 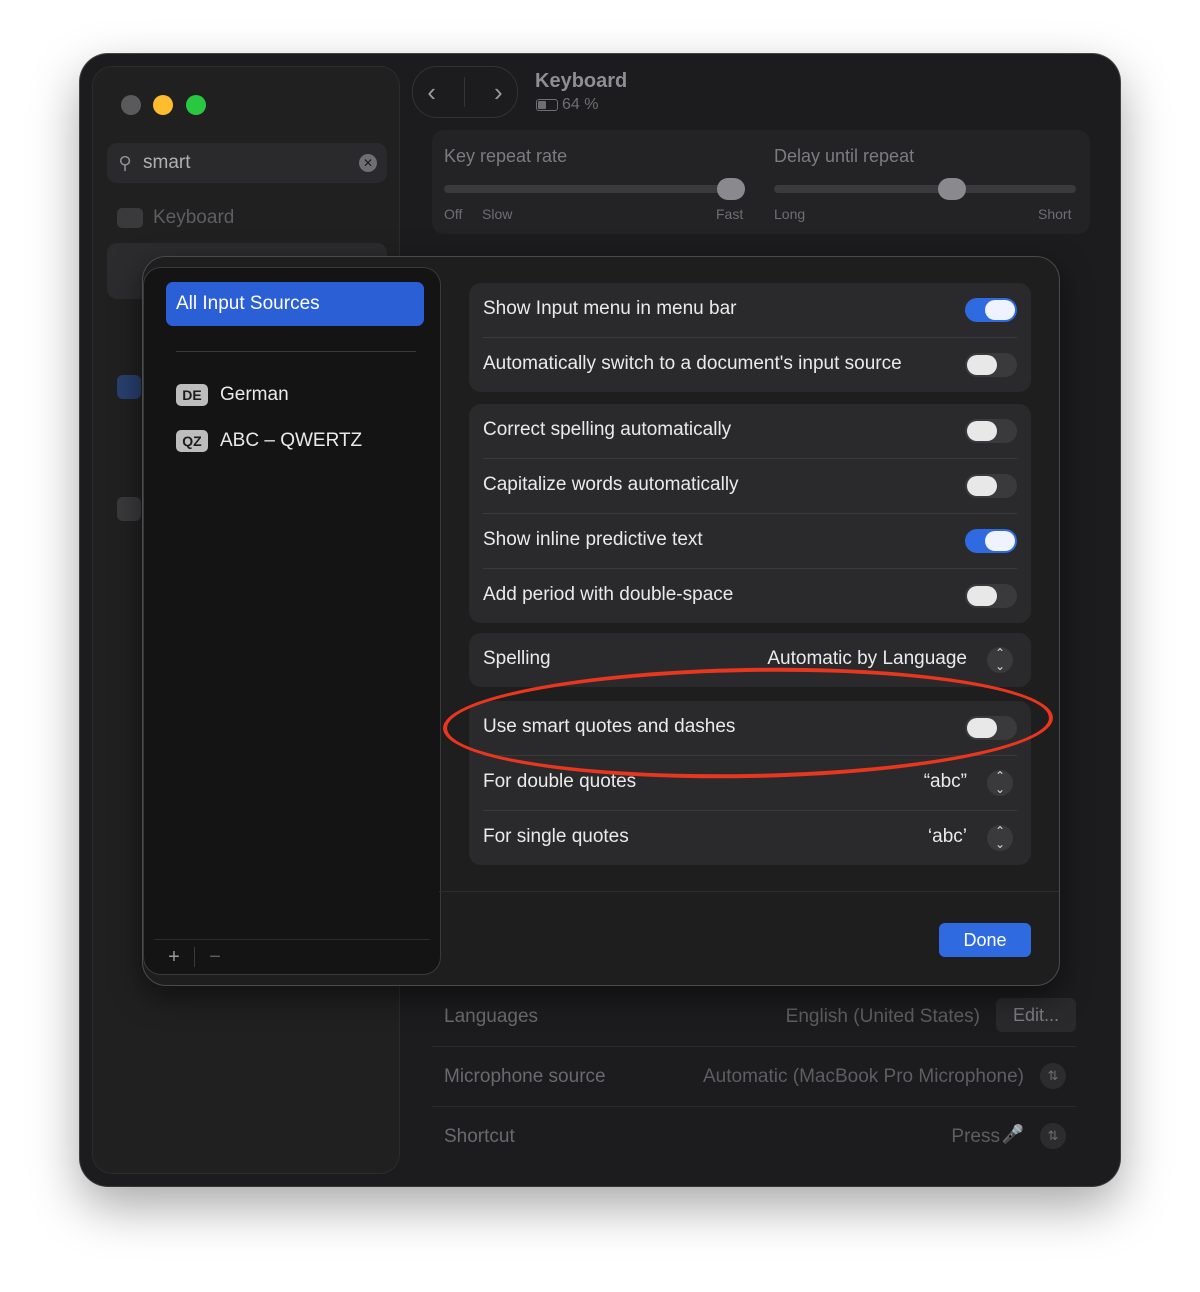 What do you see at coordinates (254, 394) in the screenshot?
I see `input-source-name: German` at bounding box center [254, 394].